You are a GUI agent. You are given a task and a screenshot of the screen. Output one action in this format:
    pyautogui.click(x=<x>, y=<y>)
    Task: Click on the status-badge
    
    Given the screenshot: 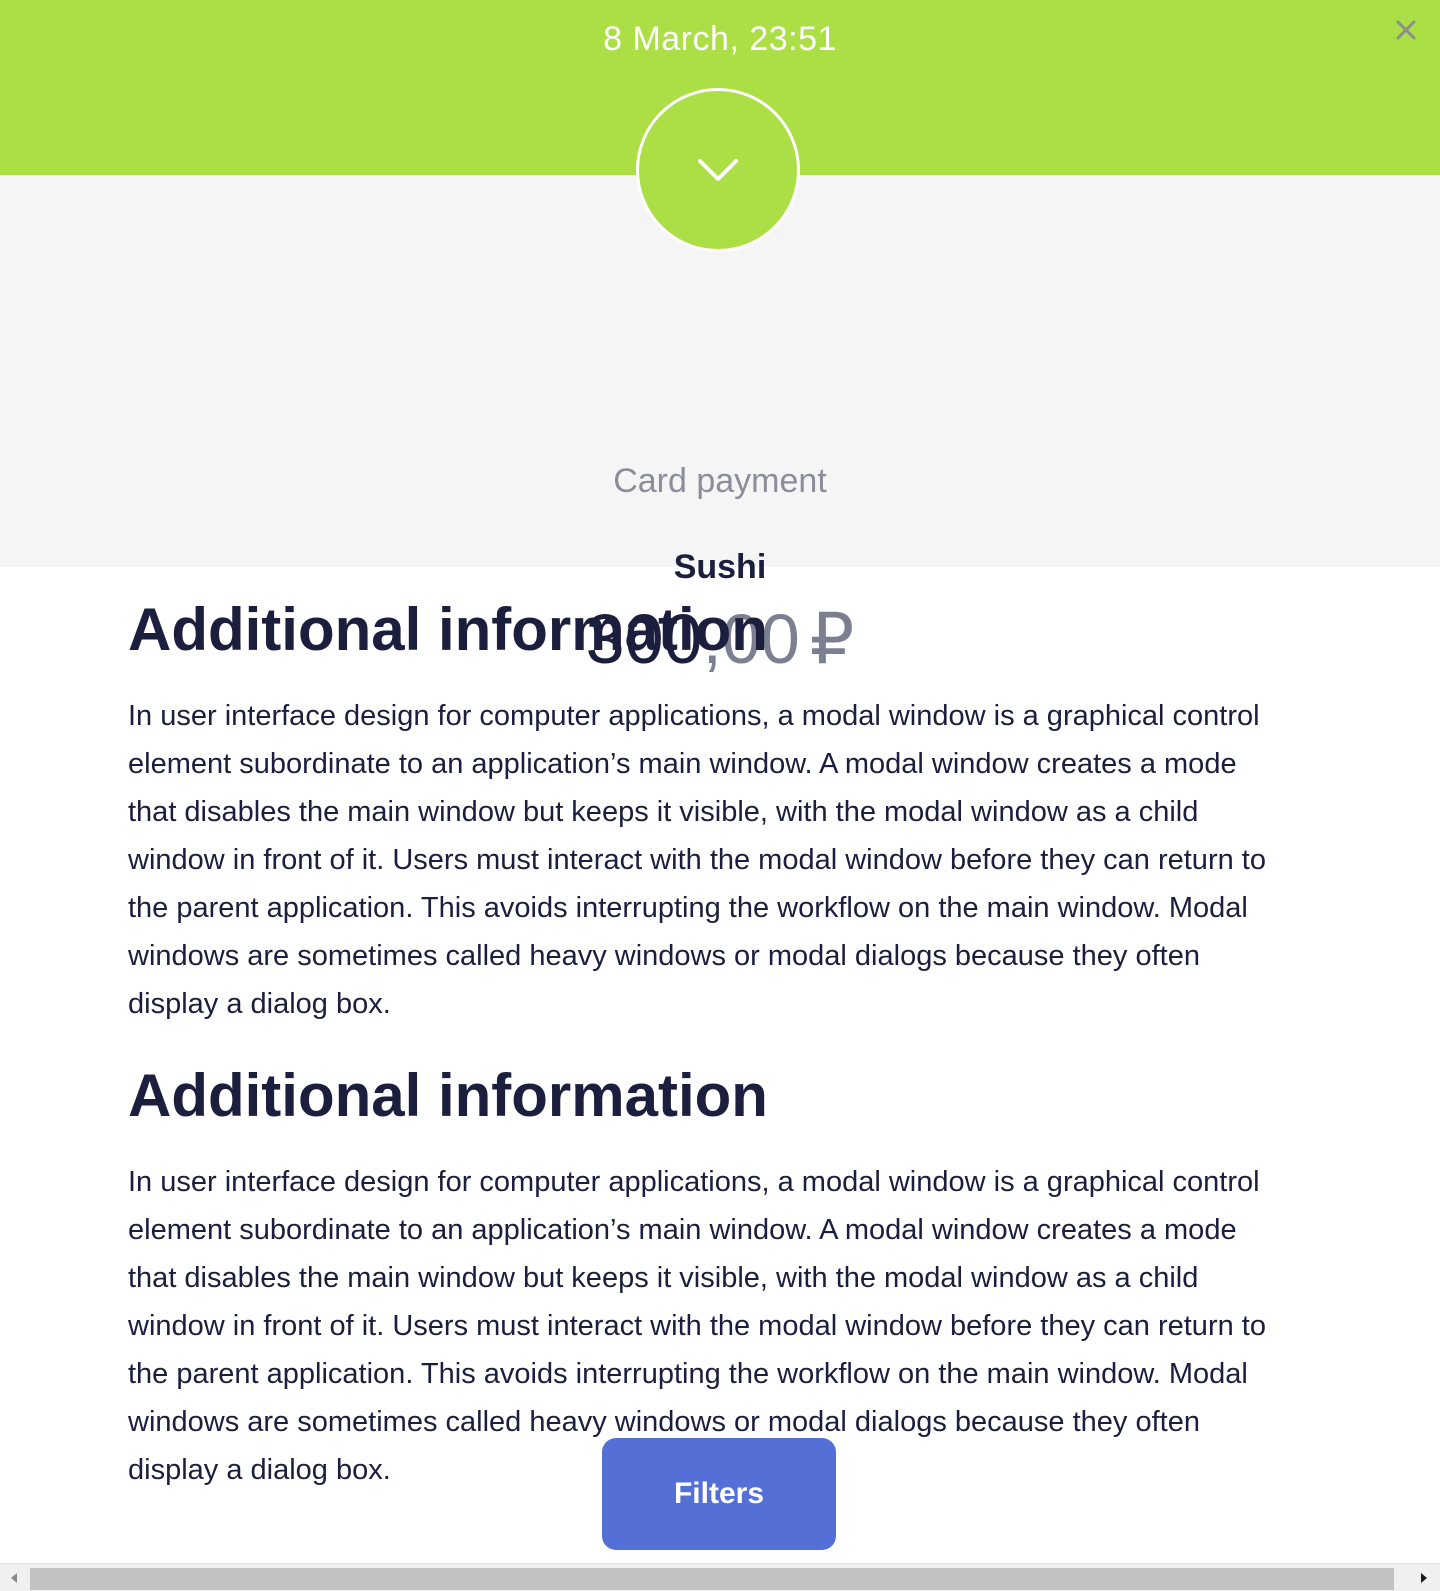 What is the action you would take?
    pyautogui.click(x=718, y=170)
    